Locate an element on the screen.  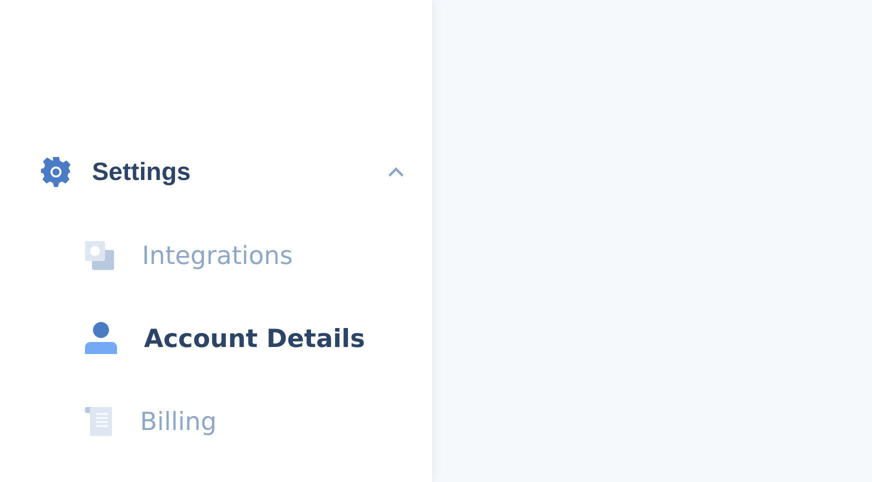
overlapping-squares-icon is located at coordinates (100, 255).